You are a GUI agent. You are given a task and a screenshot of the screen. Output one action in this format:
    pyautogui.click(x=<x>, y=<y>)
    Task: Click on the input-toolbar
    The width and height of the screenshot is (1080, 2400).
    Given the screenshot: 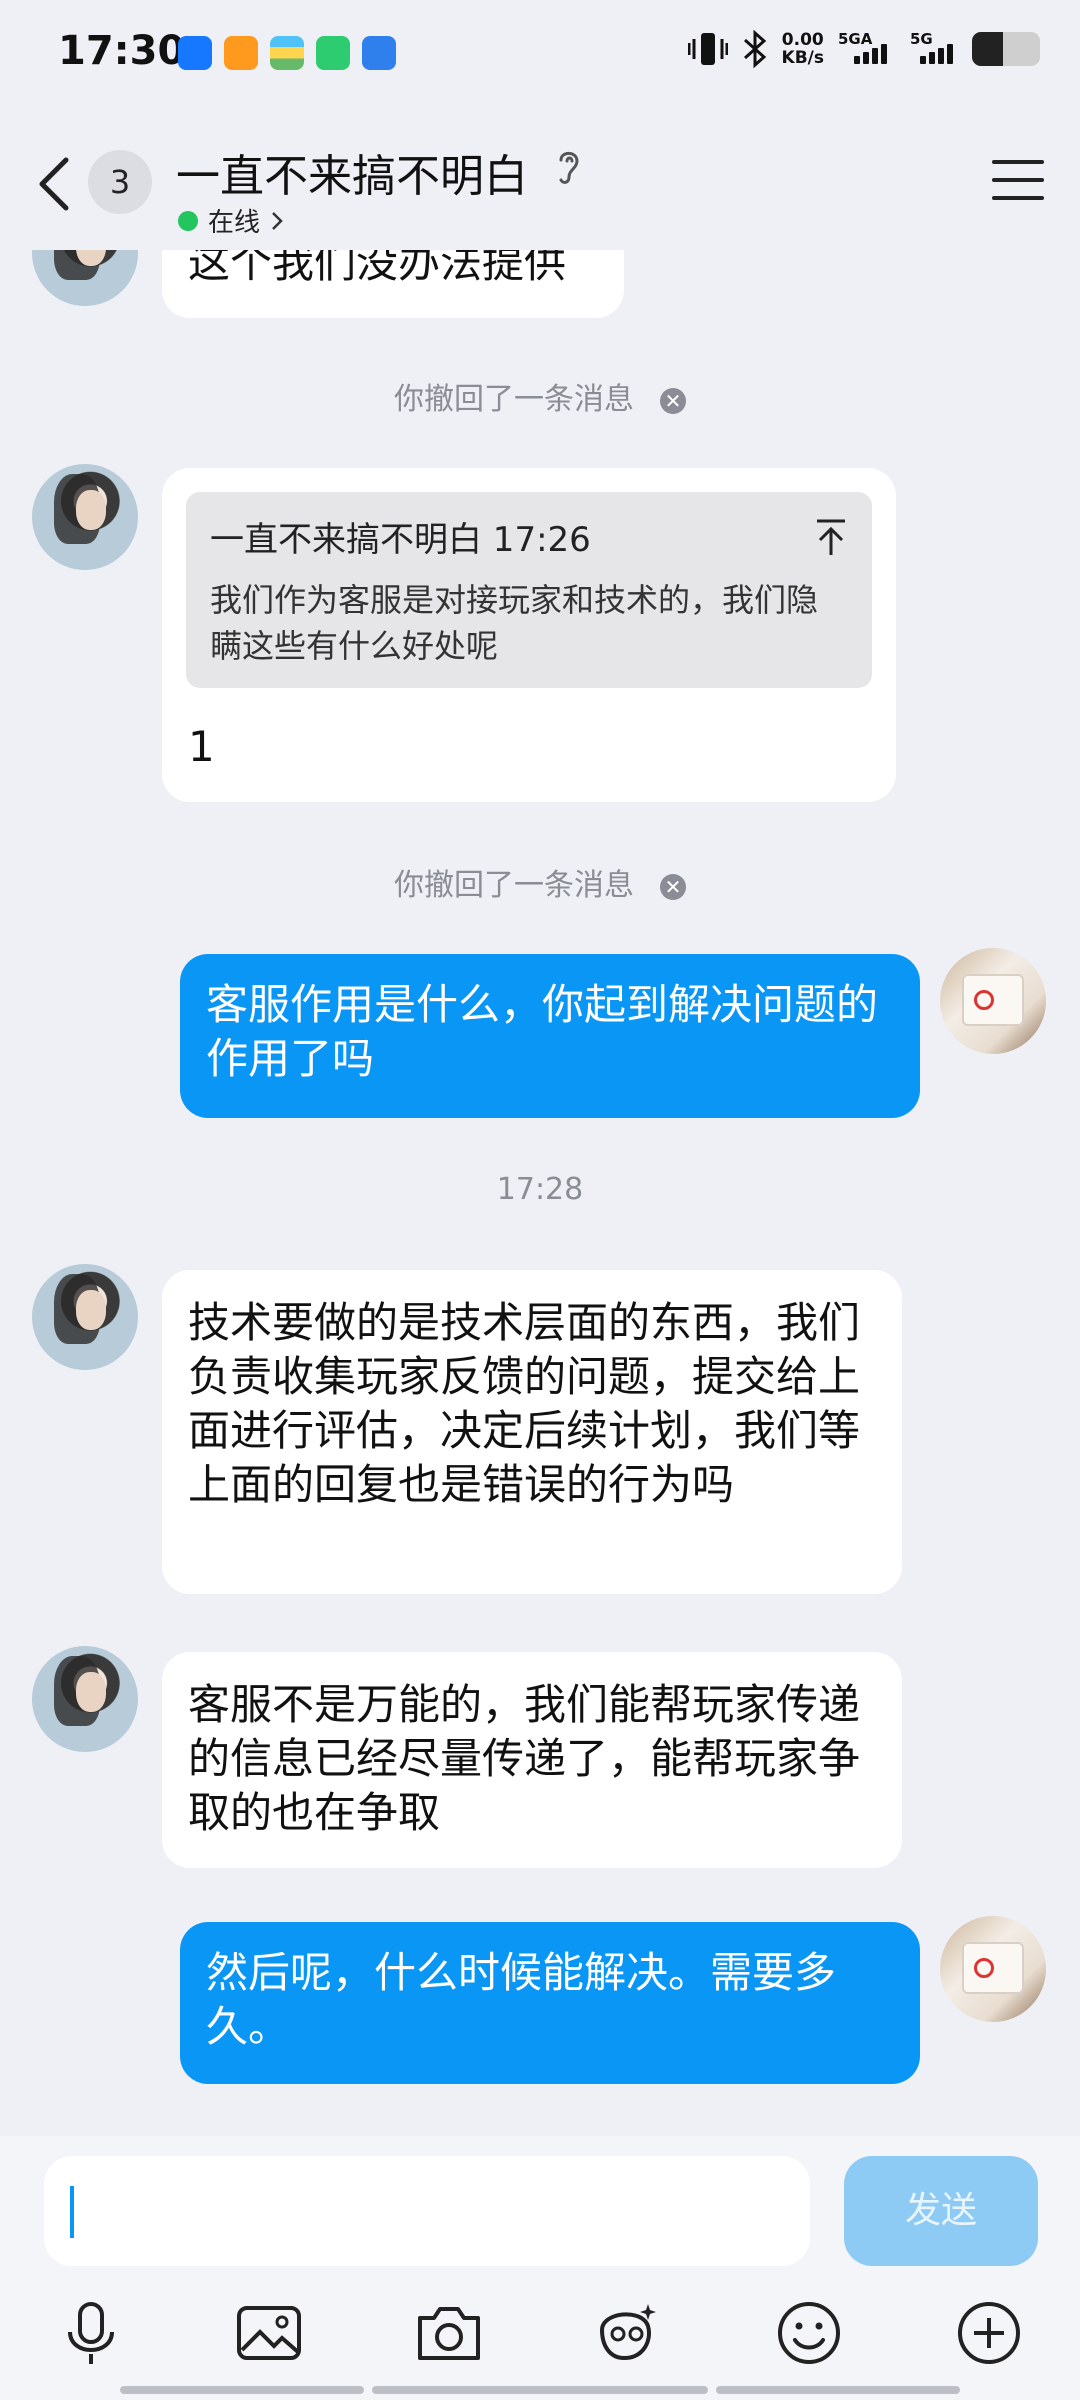 What is the action you would take?
    pyautogui.click(x=540, y=2331)
    